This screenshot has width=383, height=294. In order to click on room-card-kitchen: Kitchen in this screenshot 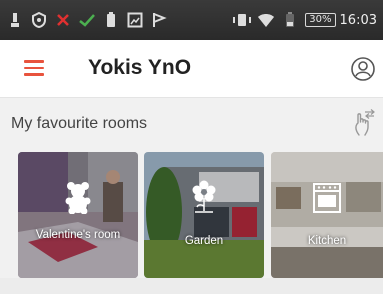, I will do `click(327, 215)`.